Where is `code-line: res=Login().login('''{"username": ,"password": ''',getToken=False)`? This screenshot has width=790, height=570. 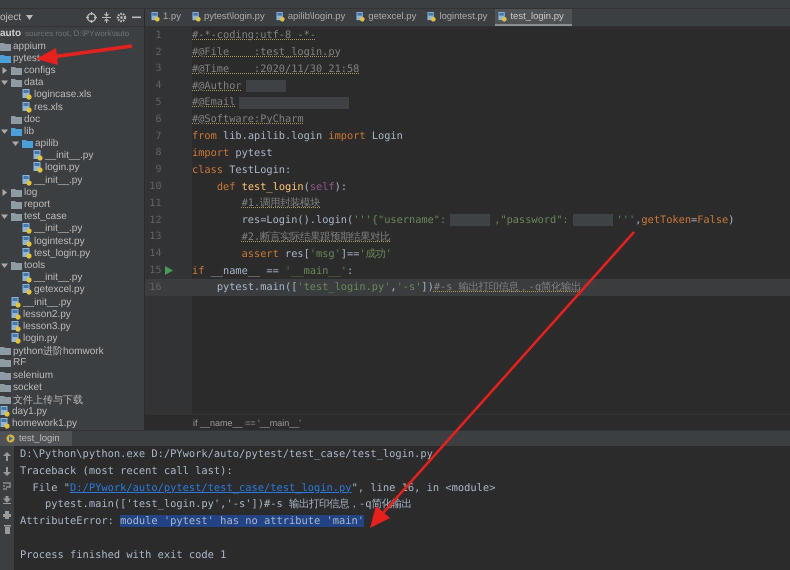
code-line: res=Login().login('''{"username": ,"password": ''',getToken=False) is located at coordinates (487, 220).